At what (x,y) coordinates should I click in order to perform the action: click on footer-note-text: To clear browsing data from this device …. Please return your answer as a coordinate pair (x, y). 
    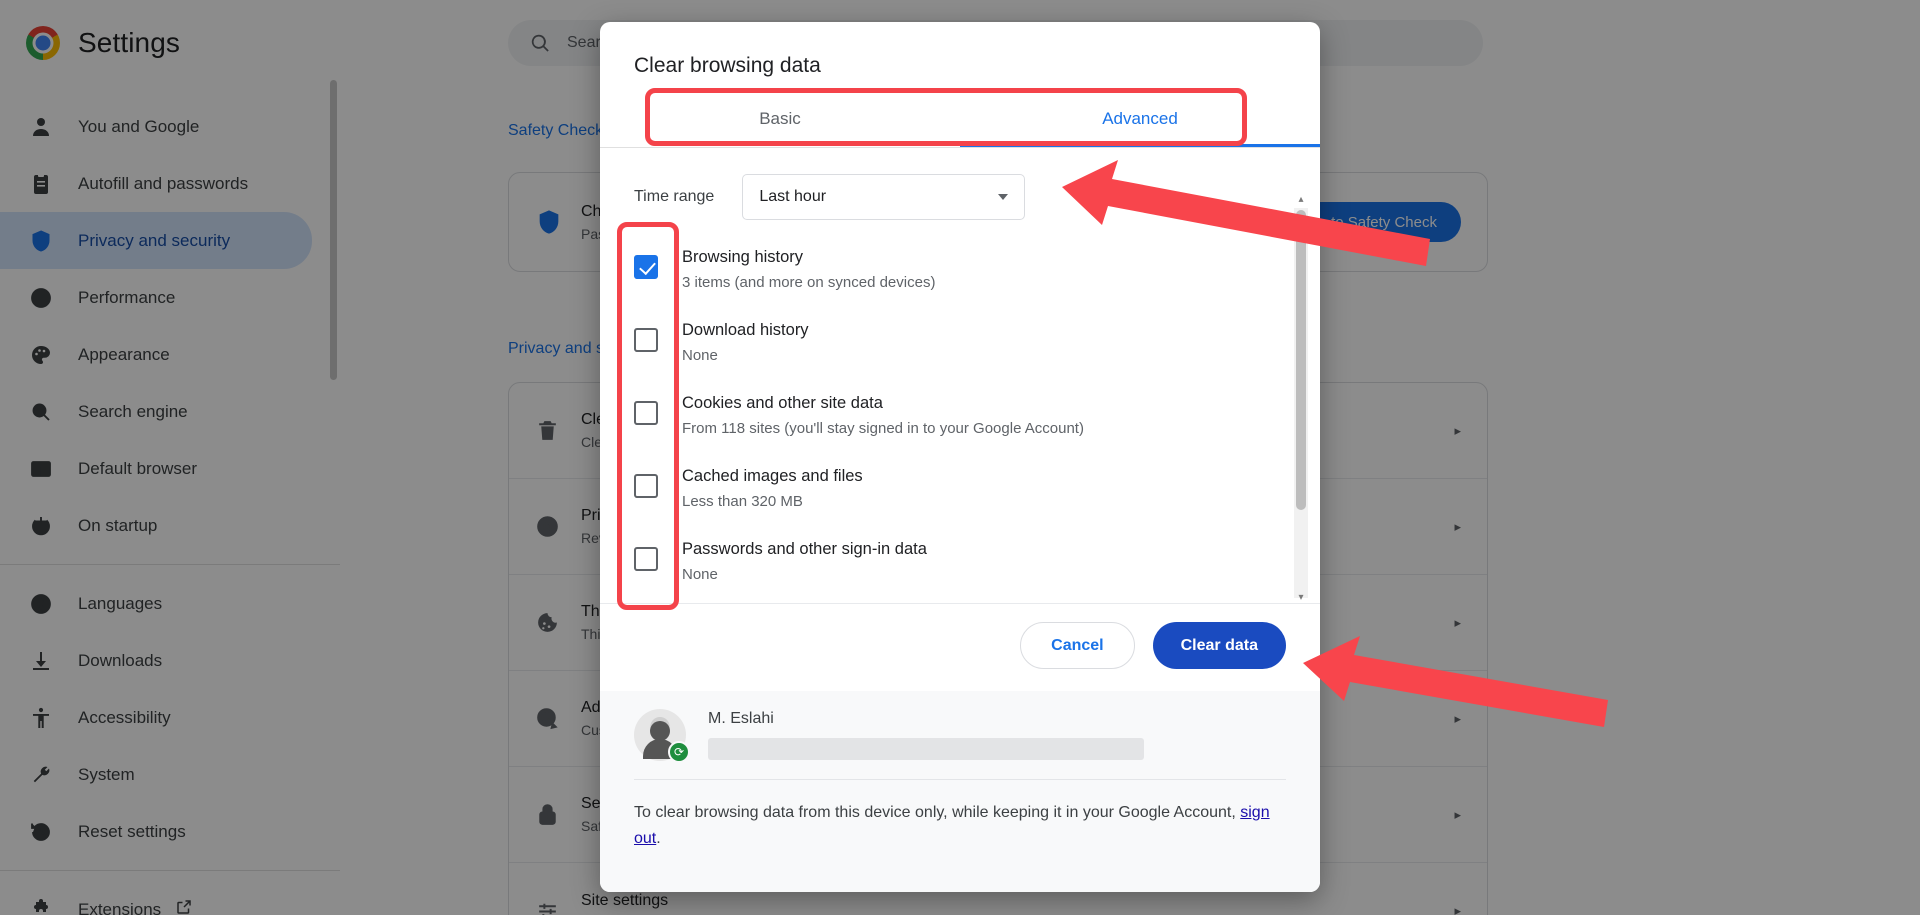
    Looking at the image, I should click on (937, 812).